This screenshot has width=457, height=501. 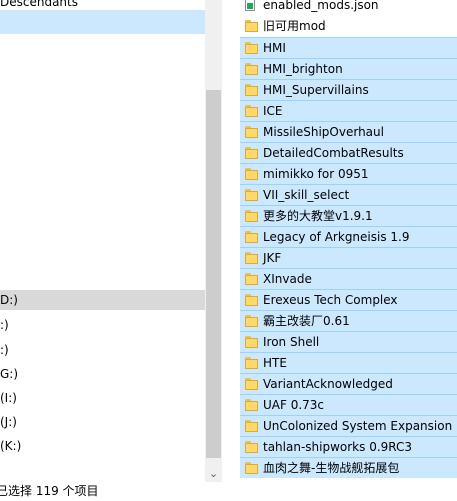 What do you see at coordinates (316, 90) in the screenshot?
I see `item-name: HMI_Supervillains` at bounding box center [316, 90].